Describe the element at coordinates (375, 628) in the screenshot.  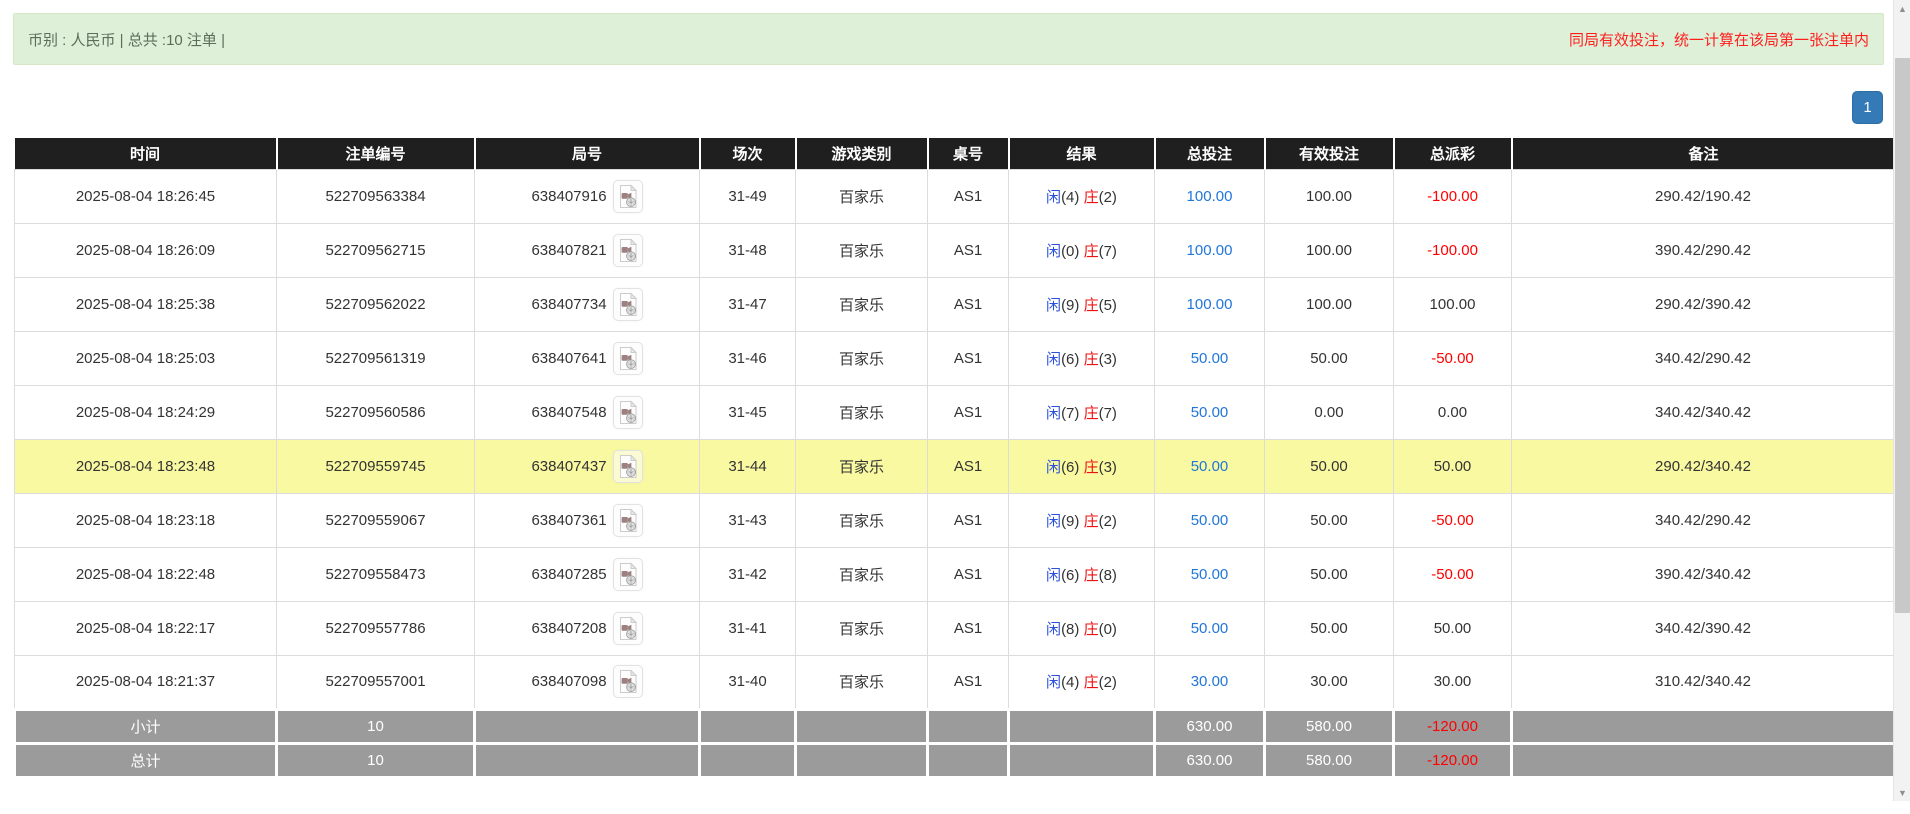
I see `cell-bet-id: 522709557786` at that location.